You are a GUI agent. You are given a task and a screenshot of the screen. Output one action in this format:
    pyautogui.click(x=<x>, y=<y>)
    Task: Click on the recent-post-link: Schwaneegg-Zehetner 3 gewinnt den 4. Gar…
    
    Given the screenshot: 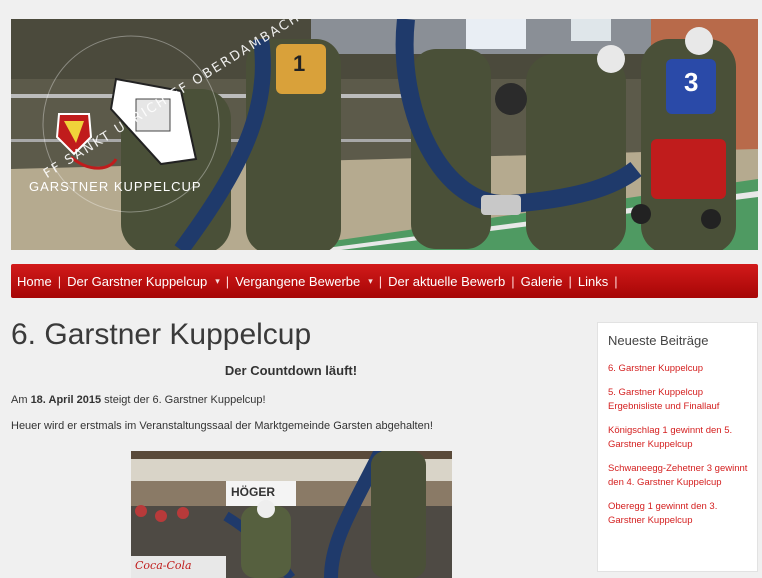 What is the action you would take?
    pyautogui.click(x=678, y=476)
    